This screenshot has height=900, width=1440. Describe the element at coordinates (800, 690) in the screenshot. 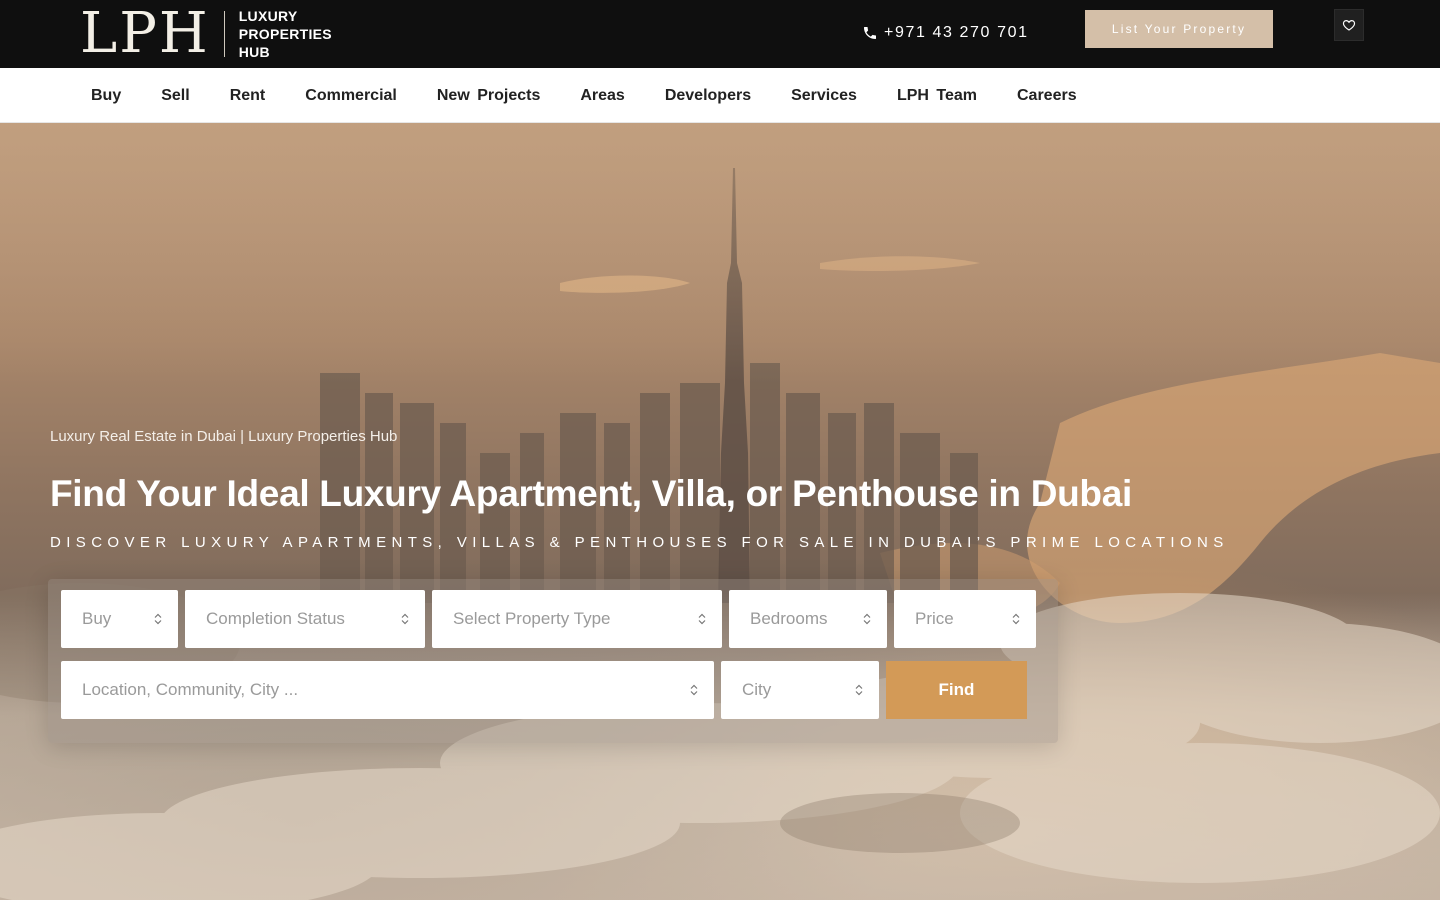

I see `city-select: City` at that location.